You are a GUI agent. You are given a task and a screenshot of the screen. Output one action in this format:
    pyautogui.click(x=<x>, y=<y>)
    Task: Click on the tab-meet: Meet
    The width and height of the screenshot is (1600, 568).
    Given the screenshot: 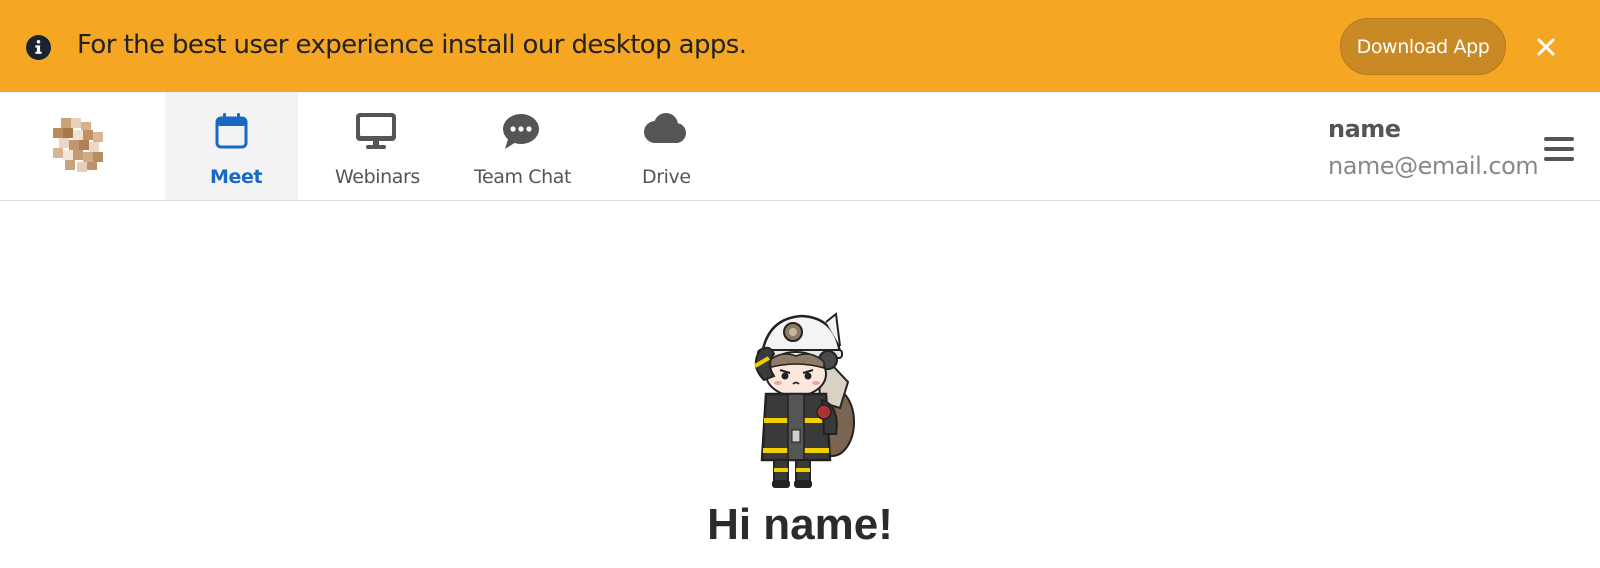 What is the action you would take?
    pyautogui.click(x=231, y=146)
    